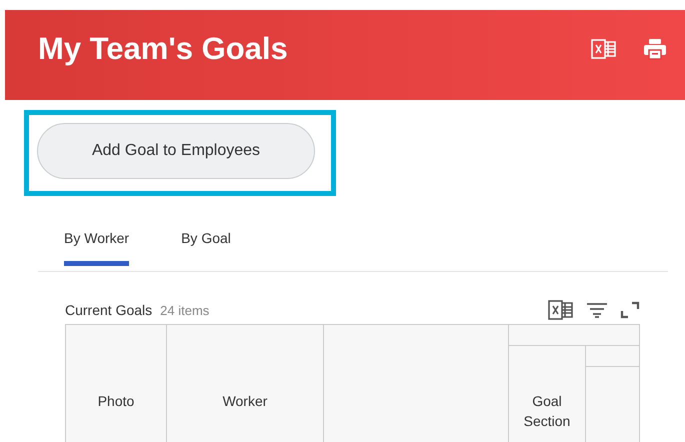  What do you see at coordinates (185, 310) in the screenshot?
I see `item-count: 24 items` at bounding box center [185, 310].